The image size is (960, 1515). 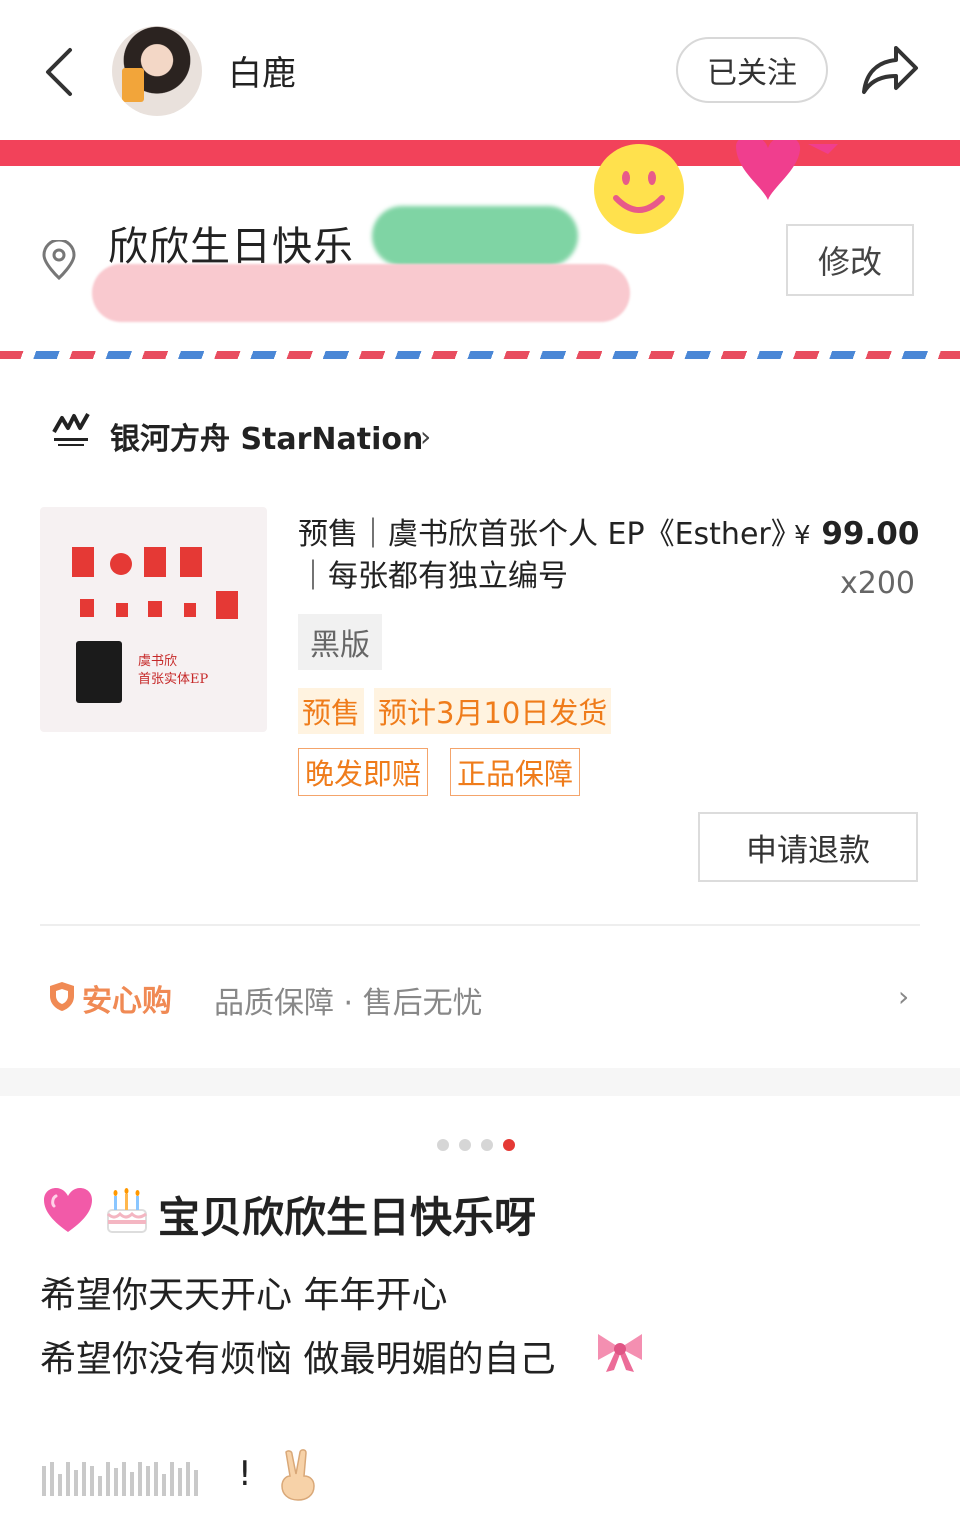 I want to click on post-text-end: !, so click(x=245, y=1474).